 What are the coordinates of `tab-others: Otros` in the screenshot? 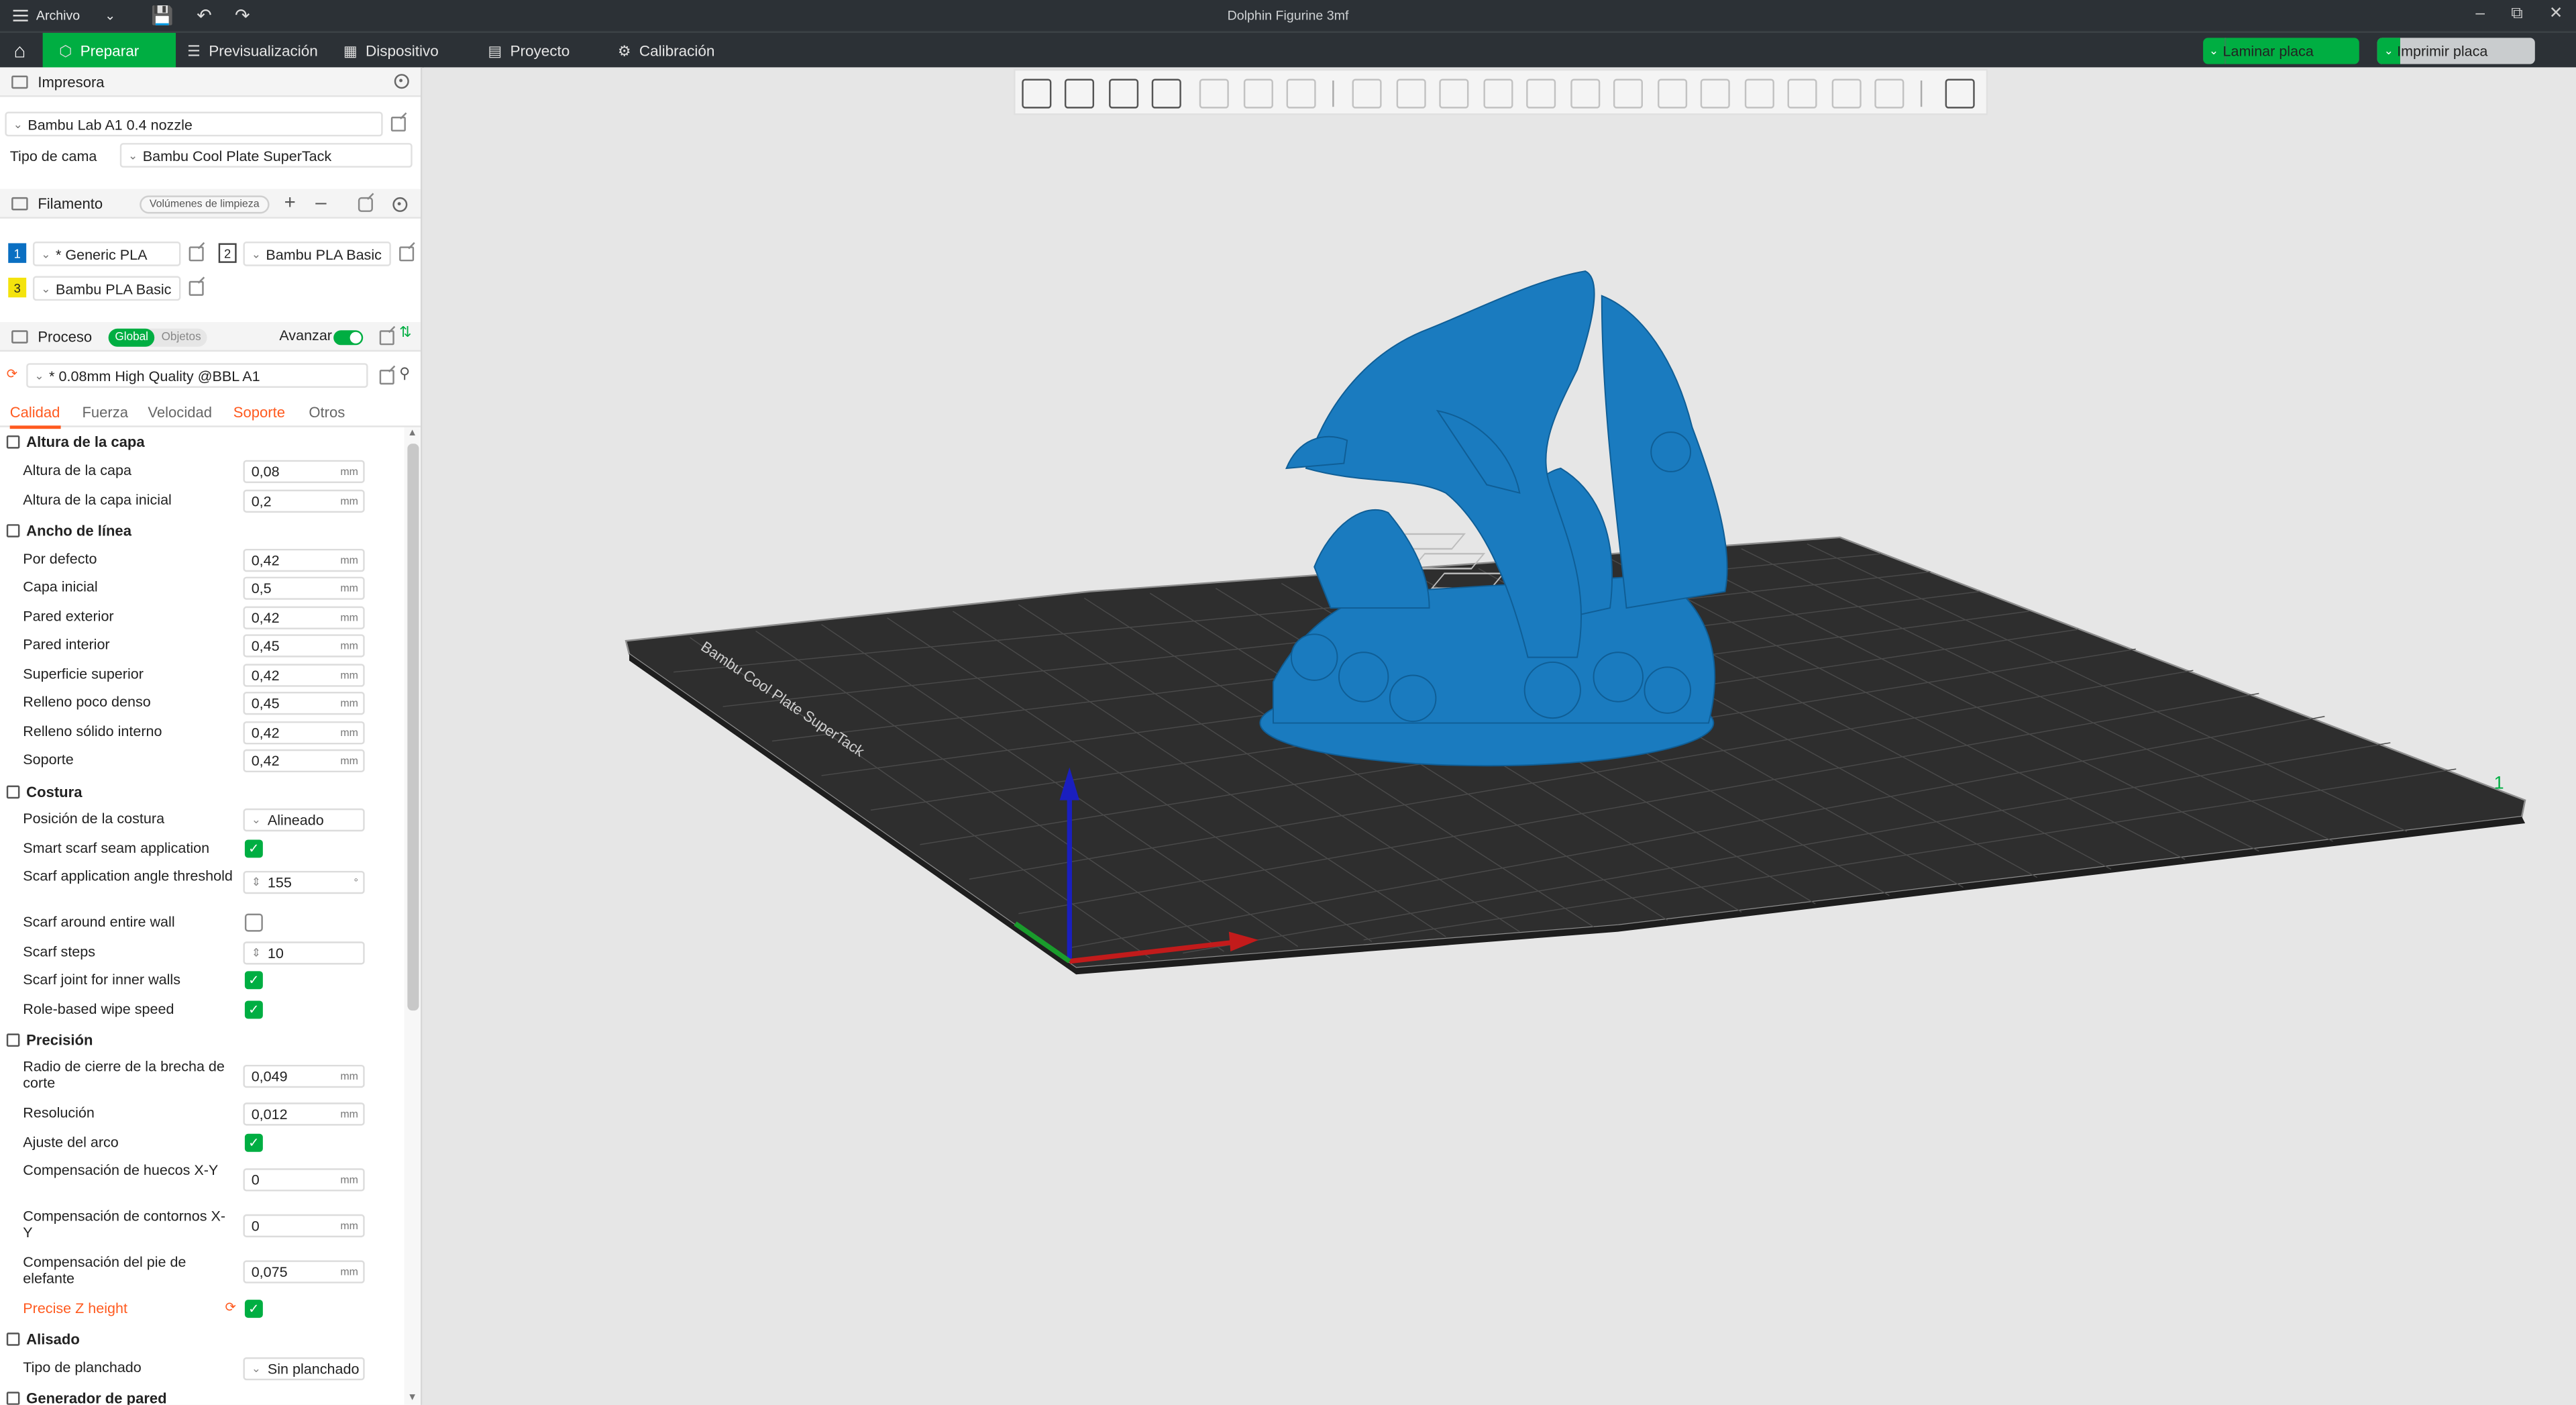 It's located at (327, 412).